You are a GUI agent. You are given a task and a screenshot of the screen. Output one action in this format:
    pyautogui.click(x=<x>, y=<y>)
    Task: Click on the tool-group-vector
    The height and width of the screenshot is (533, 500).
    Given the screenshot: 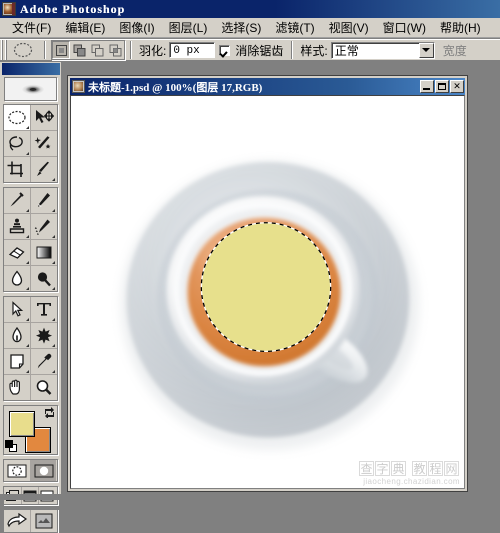 What is the action you would take?
    pyautogui.click(x=30, y=348)
    